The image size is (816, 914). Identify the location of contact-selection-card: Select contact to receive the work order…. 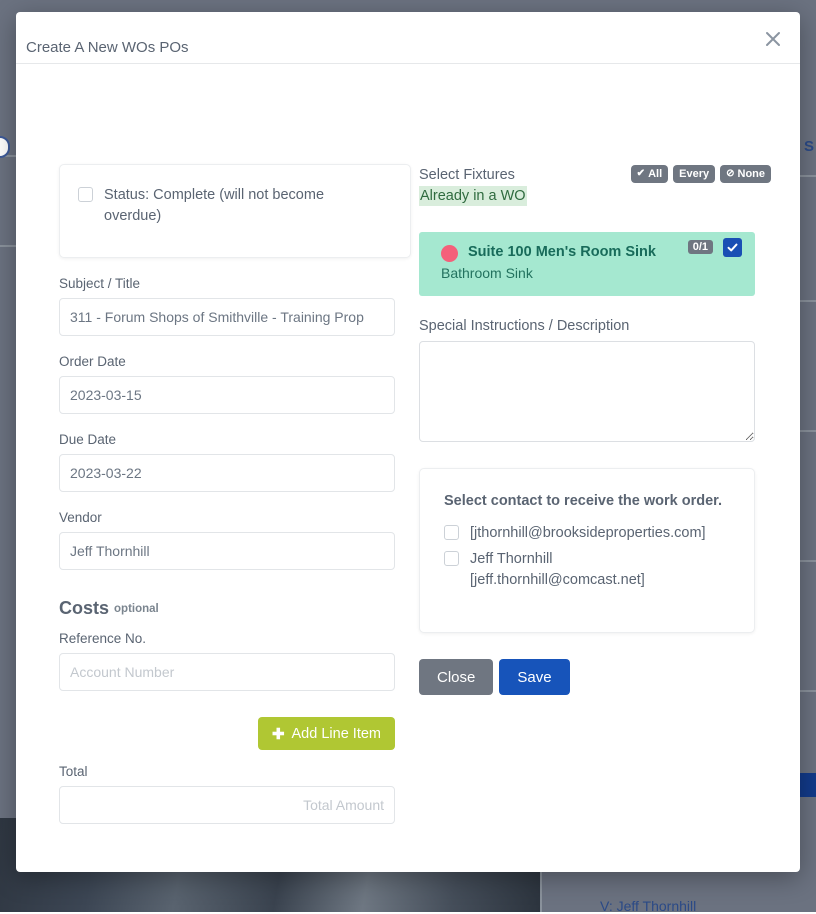
(587, 550).